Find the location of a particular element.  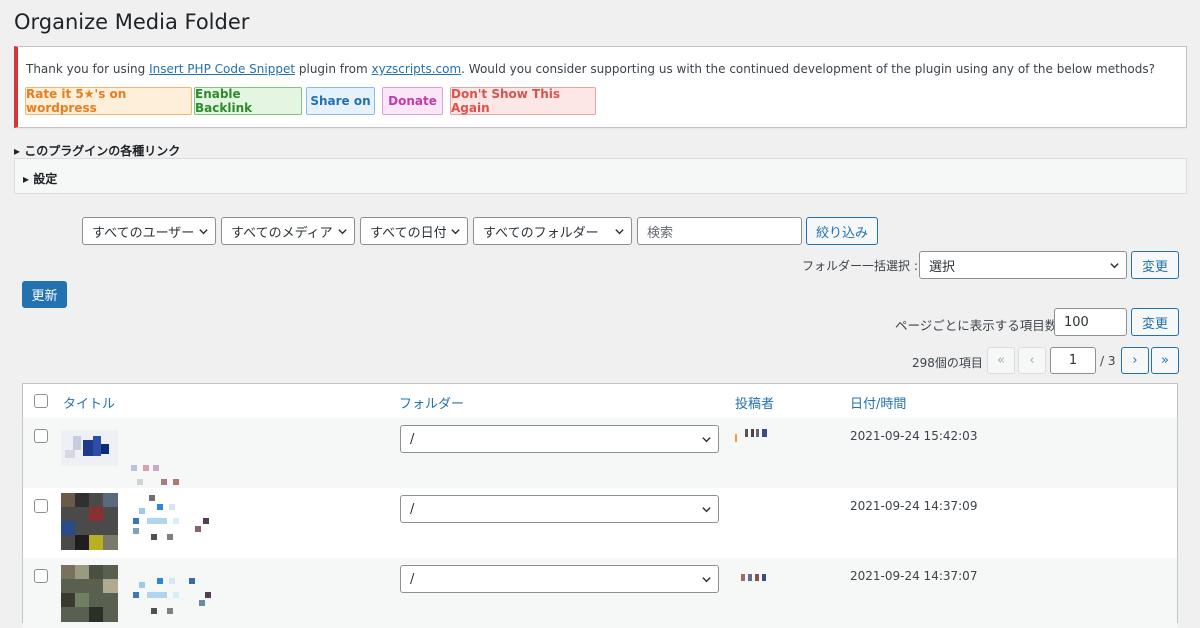

bulk-apply-button: 変更 is located at coordinates (1155, 265).